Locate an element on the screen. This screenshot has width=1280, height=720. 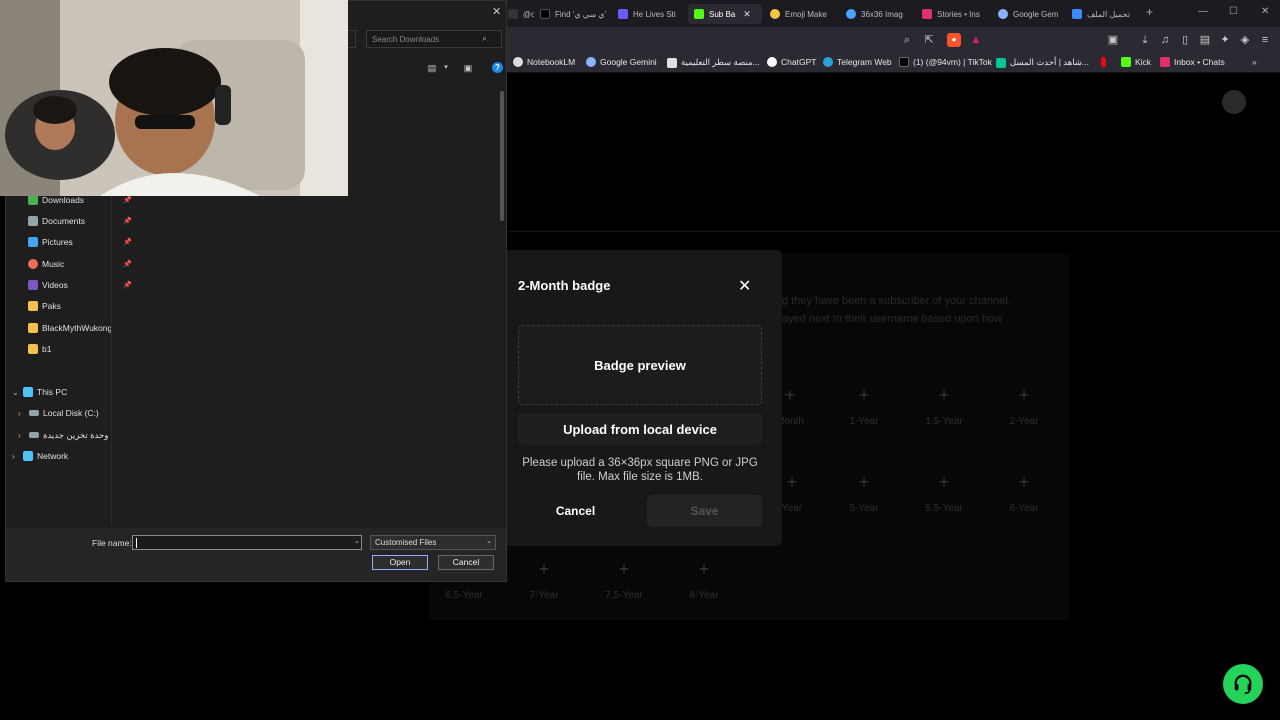
computer-icon is located at coordinates (28, 392).